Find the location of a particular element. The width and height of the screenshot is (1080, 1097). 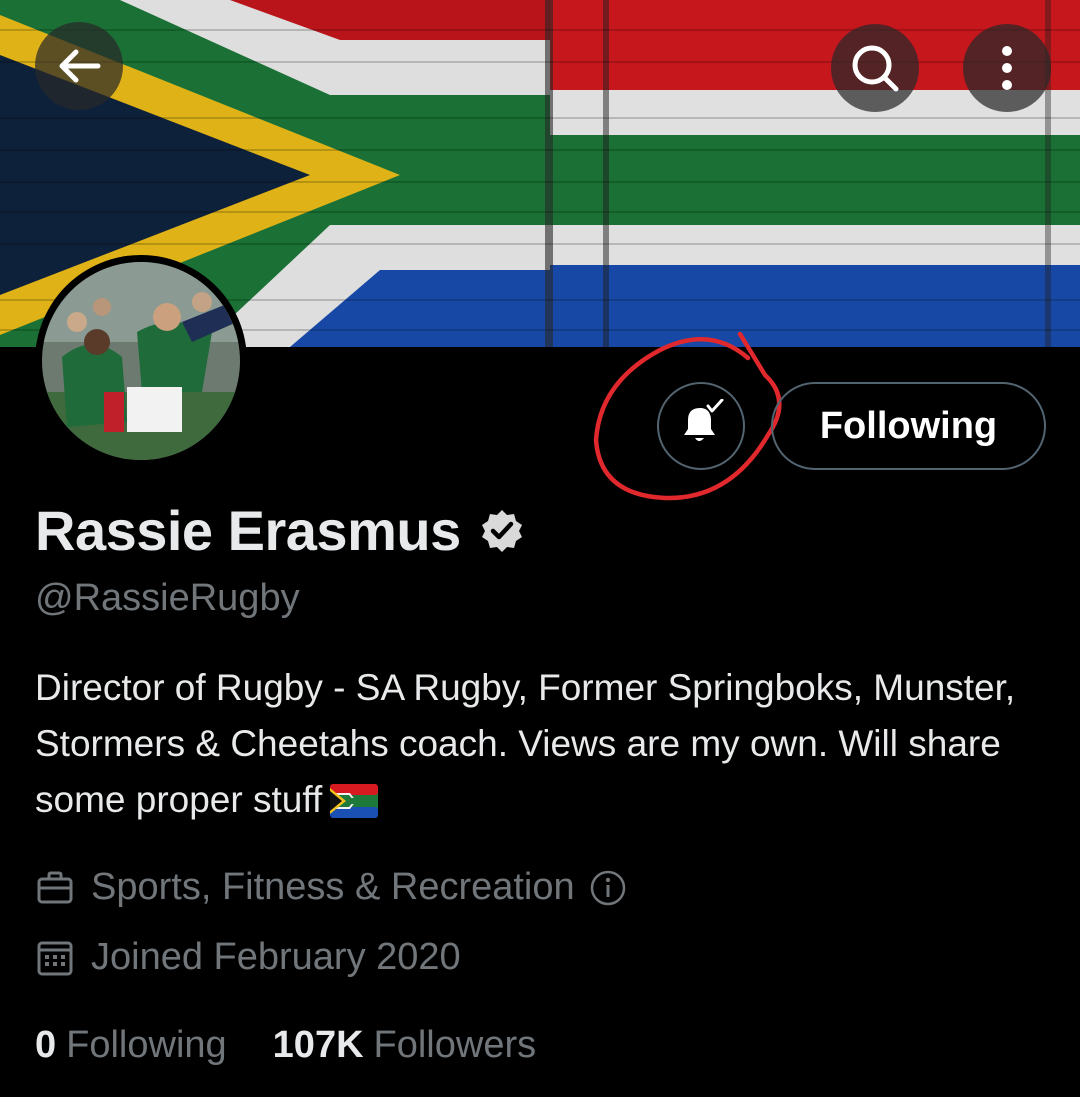

search-icon is located at coordinates (875, 68).